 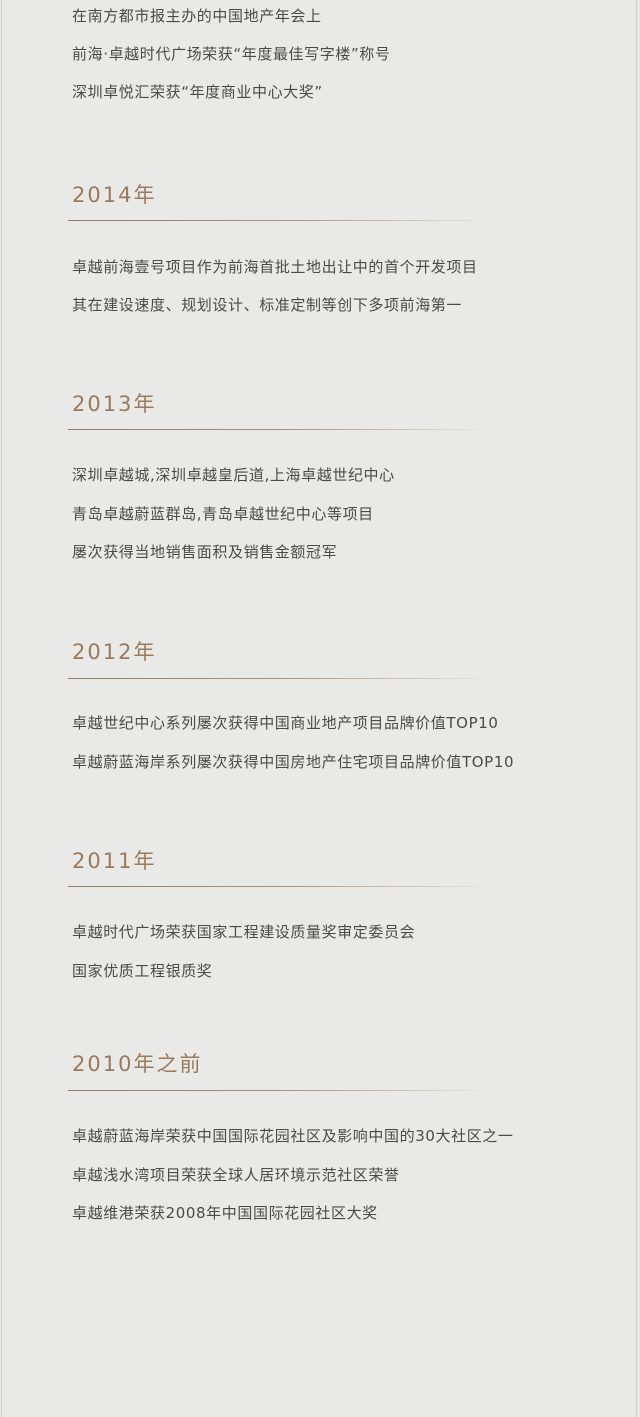 I want to click on award-line: 其在建设速度、规划设计、标准定制等创下多项前海第一, so click(x=267, y=305).